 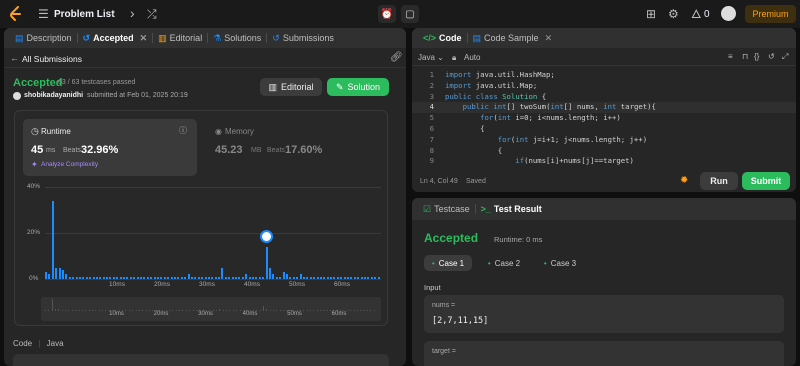 What do you see at coordinates (770, 14) in the screenshot?
I see `premium-button: Premium` at bounding box center [770, 14].